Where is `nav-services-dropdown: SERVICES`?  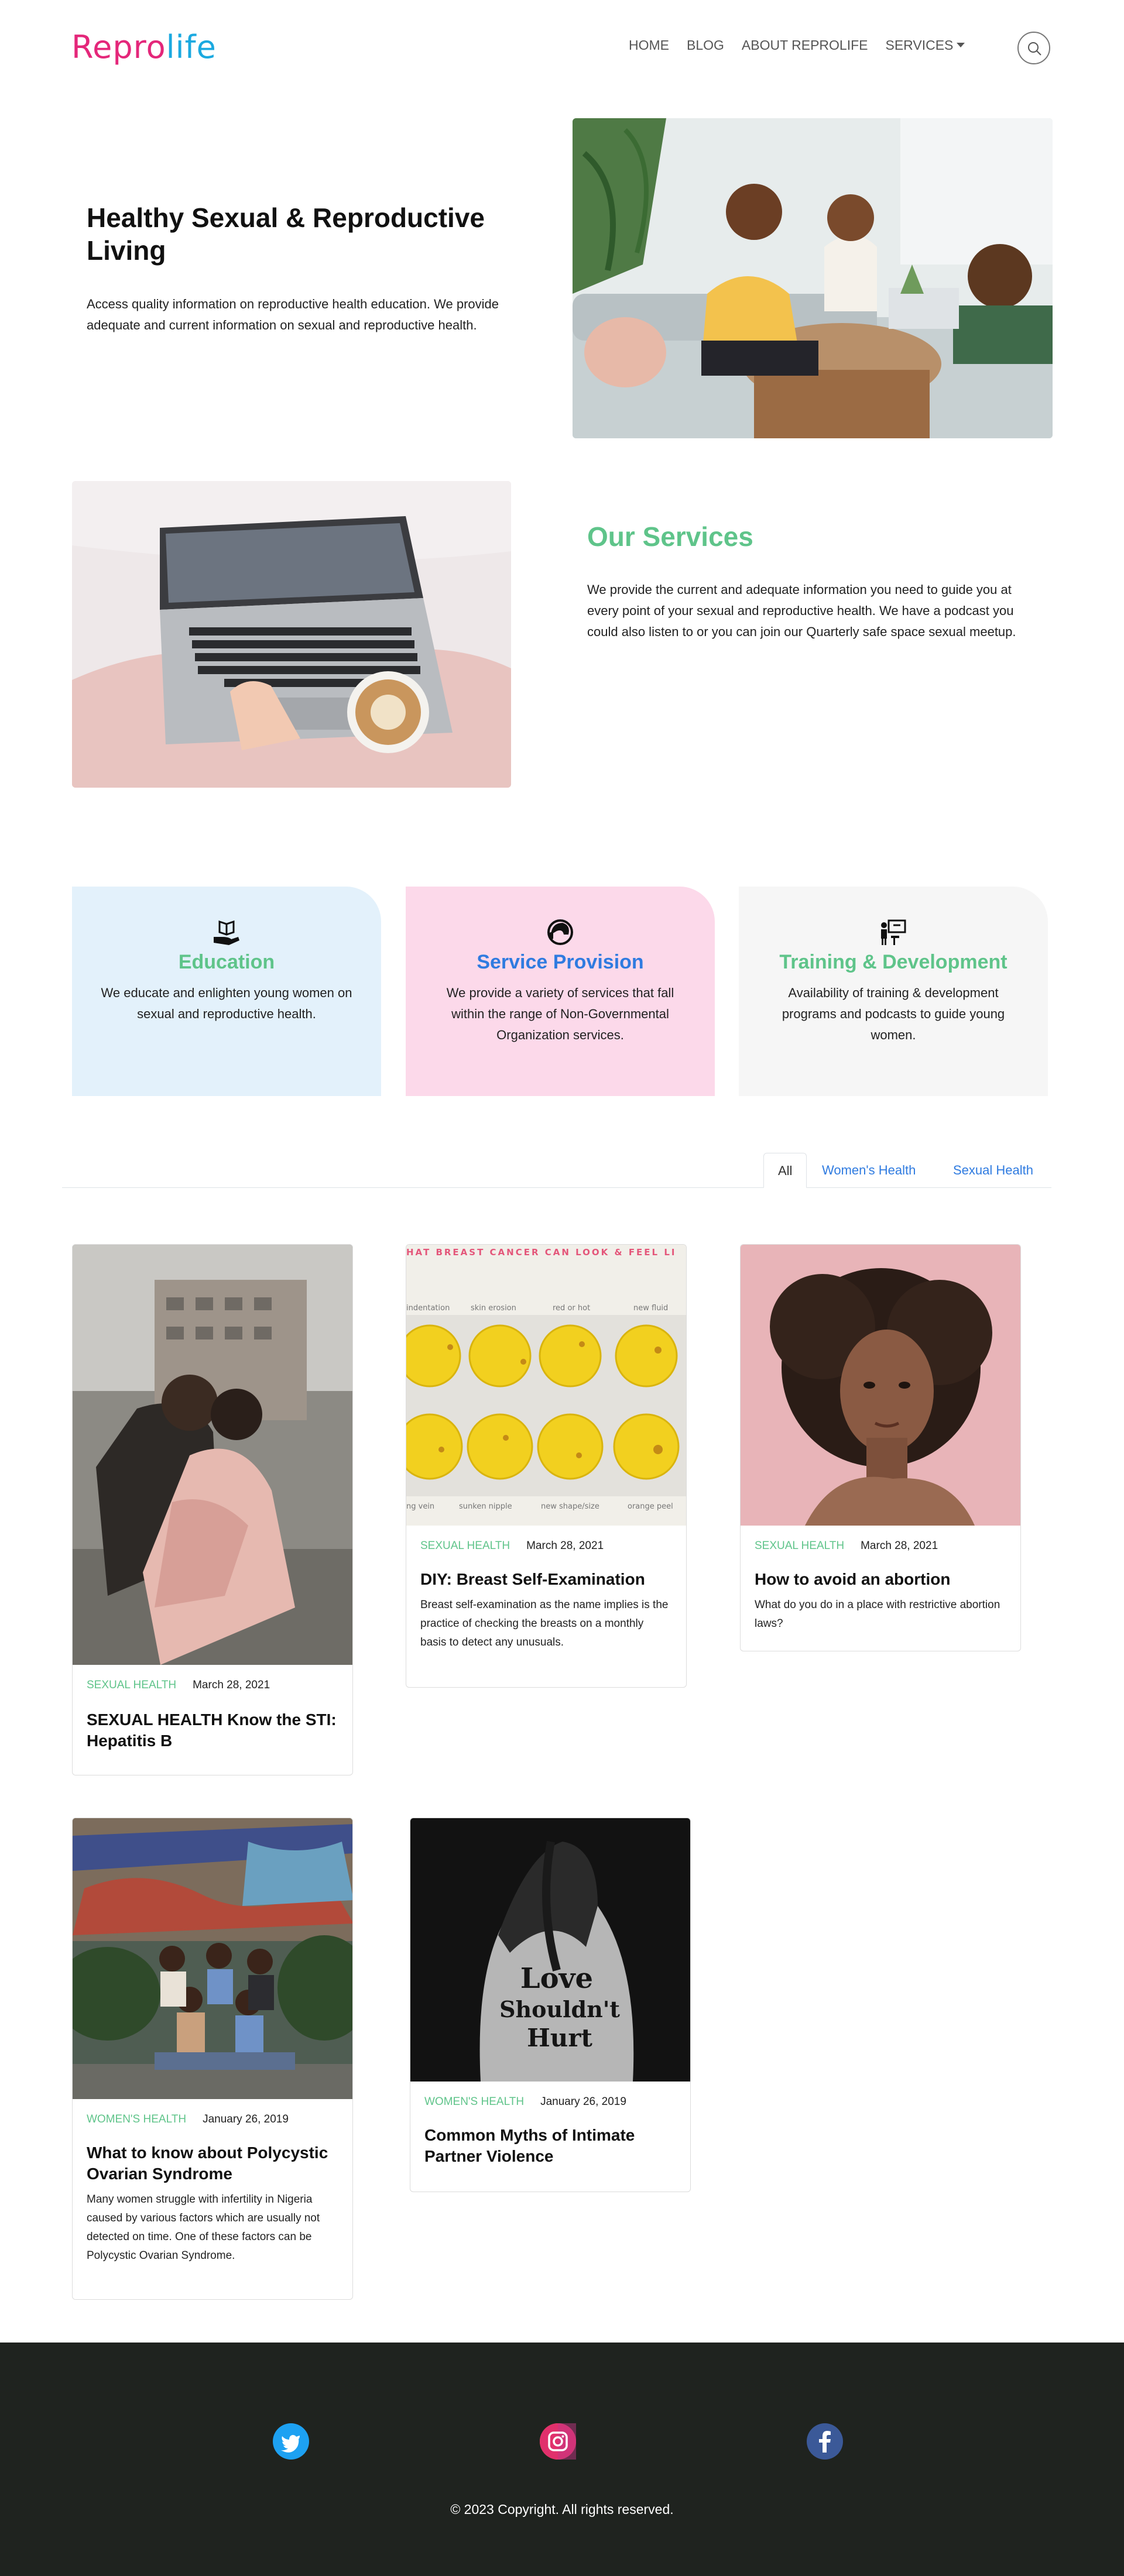 nav-services-dropdown: SERVICES is located at coordinates (926, 45).